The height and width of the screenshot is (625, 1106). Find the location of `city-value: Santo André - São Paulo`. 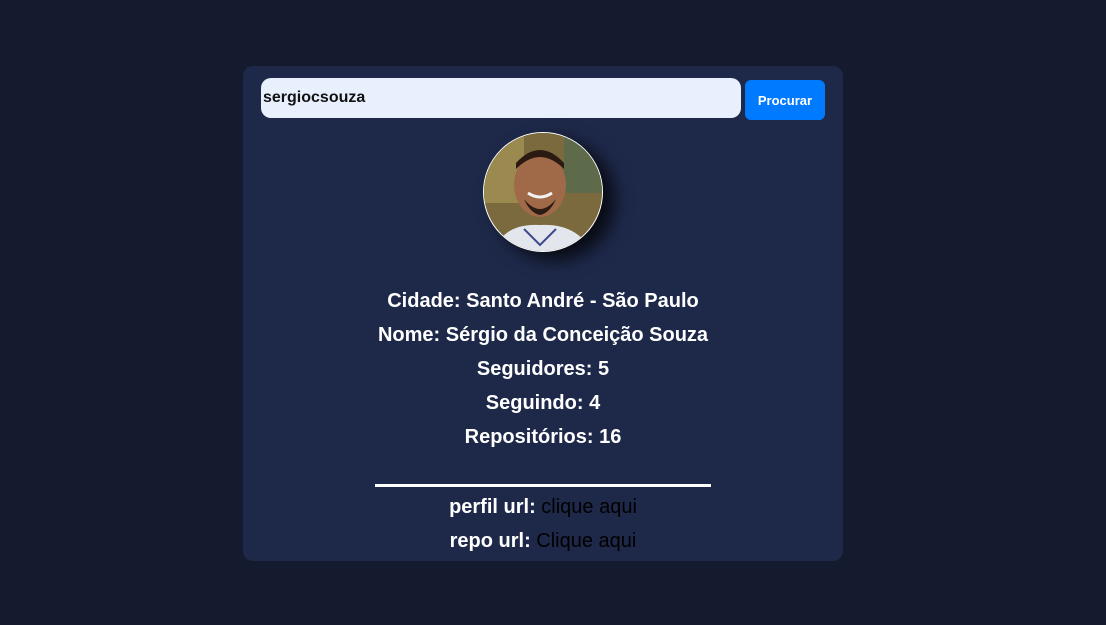

city-value: Santo André - São Paulo is located at coordinates (582, 301).